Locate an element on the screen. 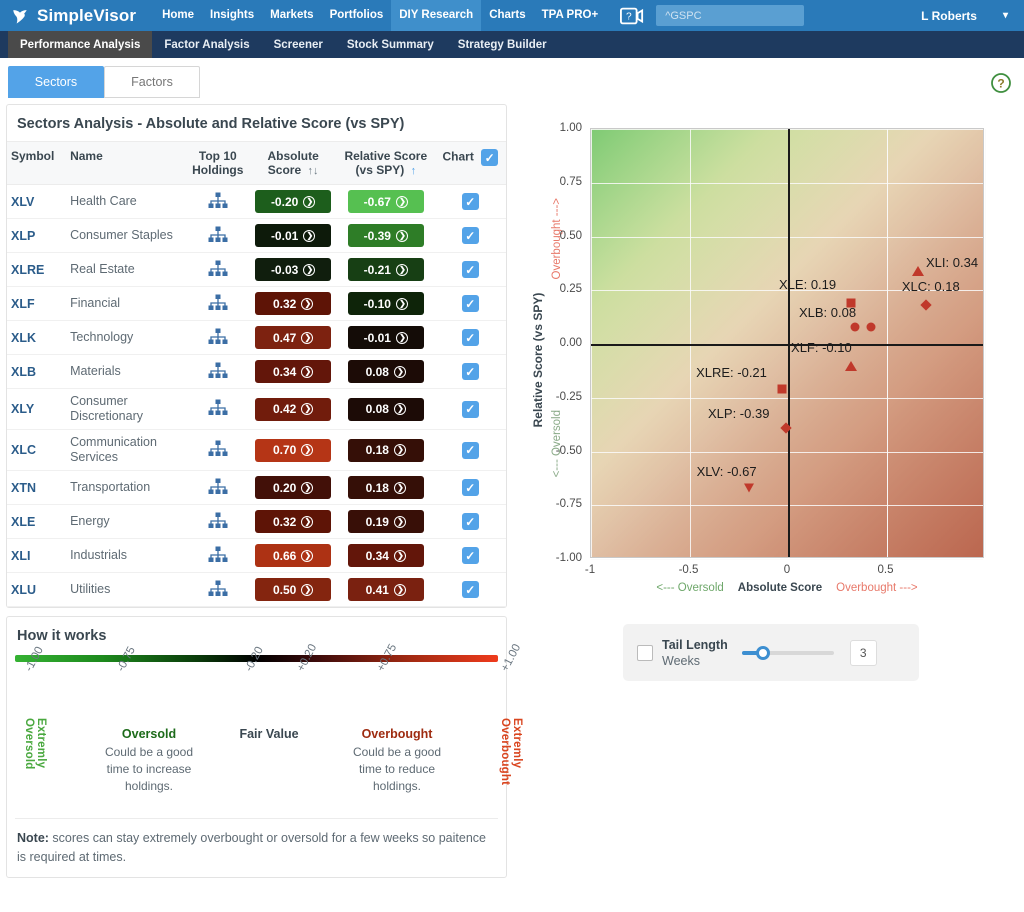  absolute-score-badge: 0.20 ❯ is located at coordinates (293, 487).